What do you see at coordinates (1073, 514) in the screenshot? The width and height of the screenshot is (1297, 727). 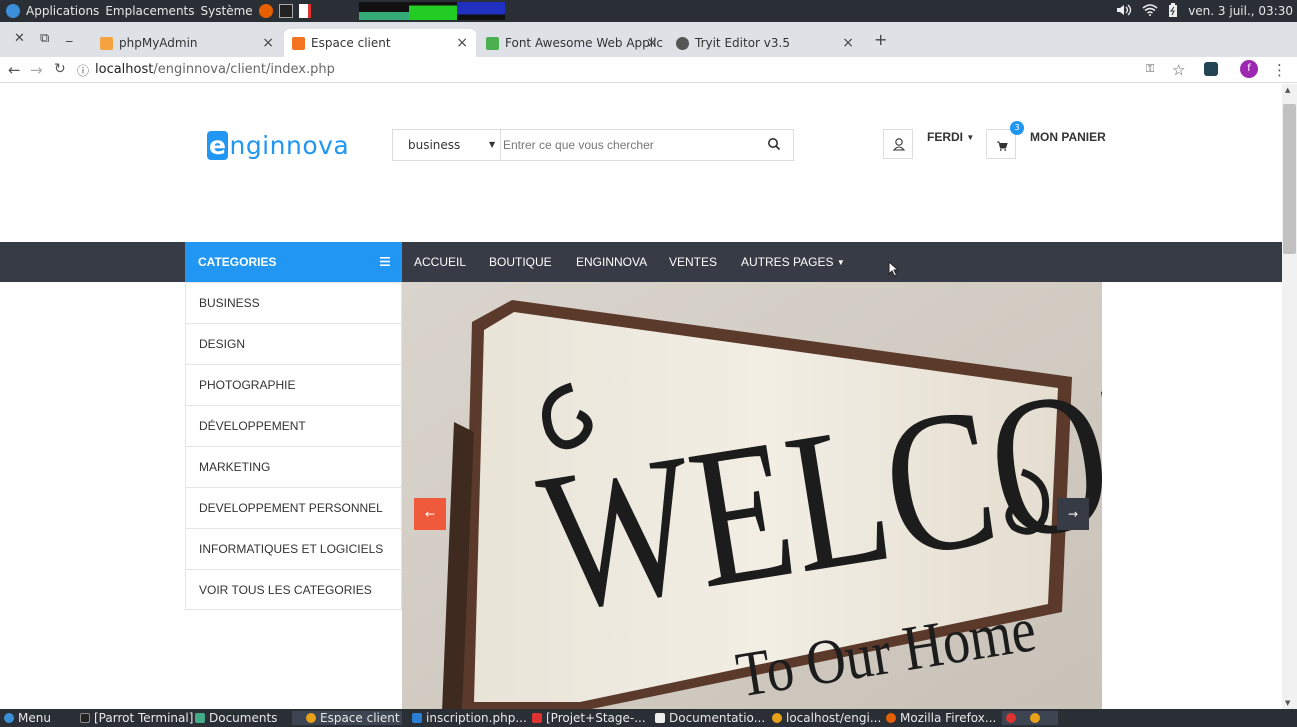 I see `slider-next-button: →` at bounding box center [1073, 514].